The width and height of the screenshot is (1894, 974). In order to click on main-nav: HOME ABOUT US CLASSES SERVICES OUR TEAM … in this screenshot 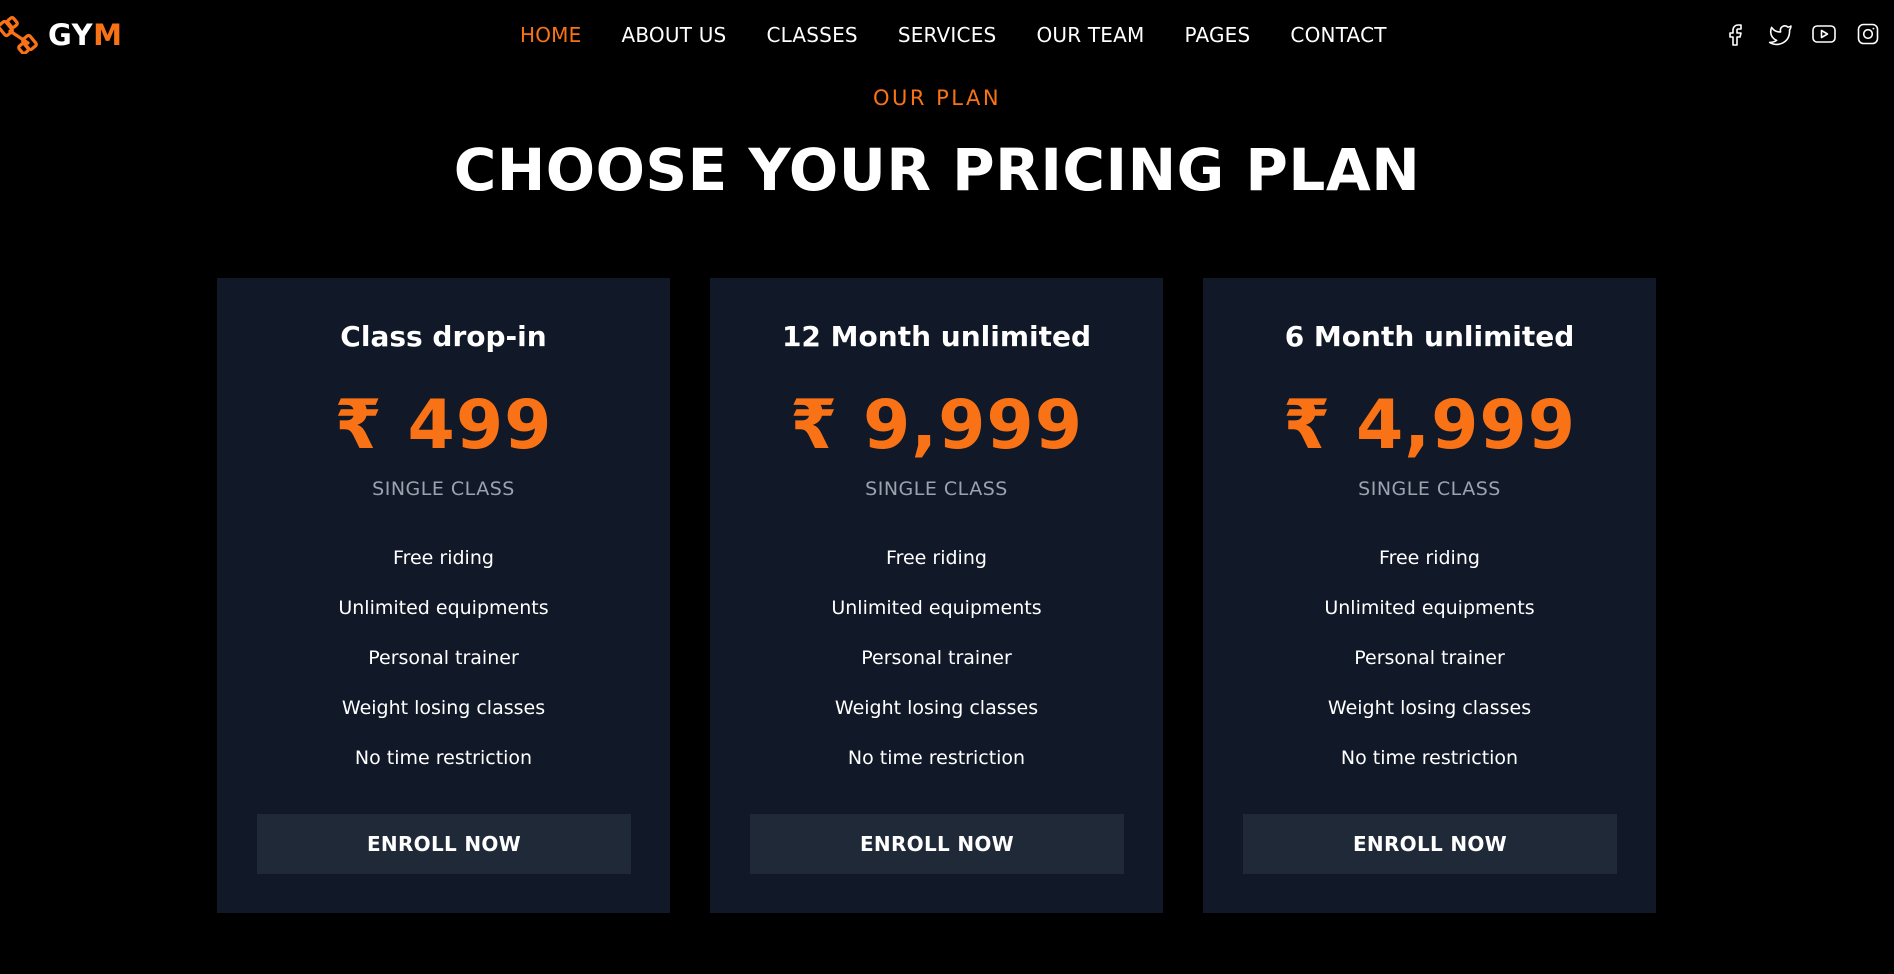, I will do `click(953, 35)`.